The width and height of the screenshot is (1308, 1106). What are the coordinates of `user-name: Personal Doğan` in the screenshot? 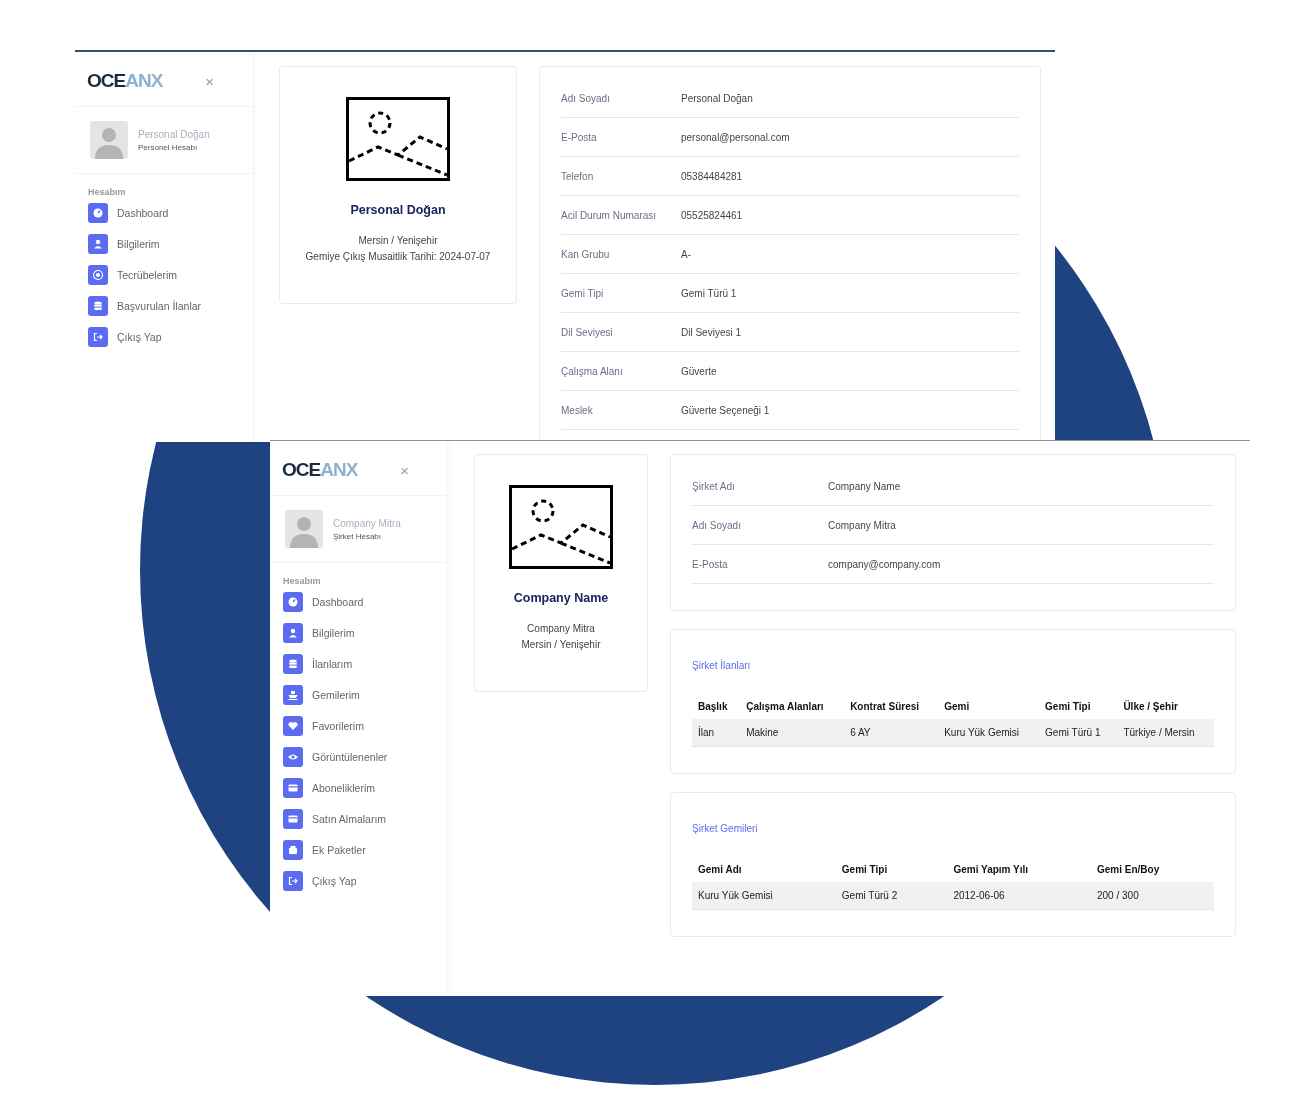 It's located at (174, 134).